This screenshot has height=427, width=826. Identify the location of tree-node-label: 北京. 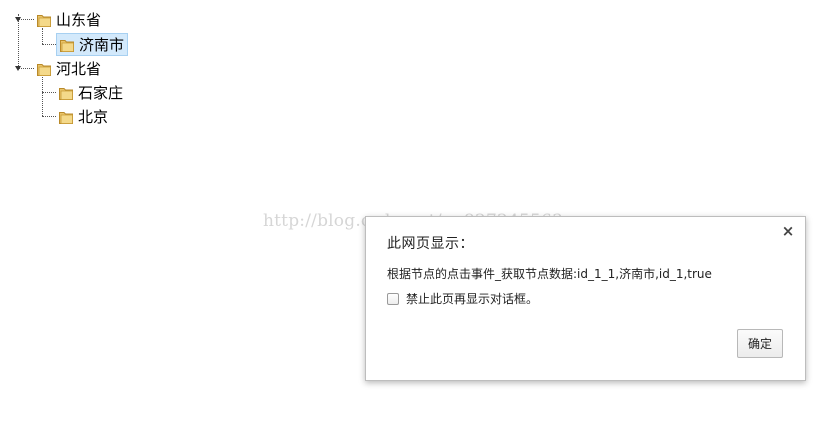
(93, 117).